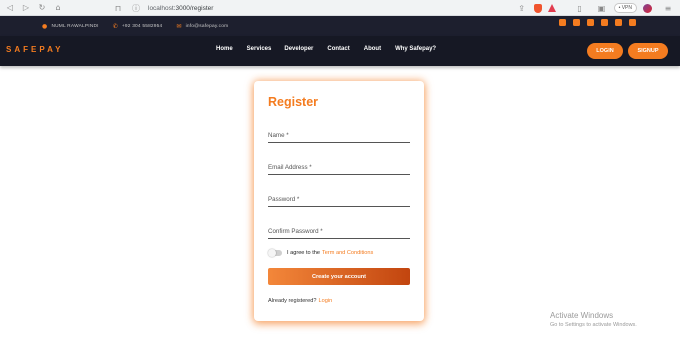 The height and width of the screenshot is (348, 680). Describe the element at coordinates (137, 26) in the screenshot. I see `phone-info: ✆ +92 304 5582954` at that location.